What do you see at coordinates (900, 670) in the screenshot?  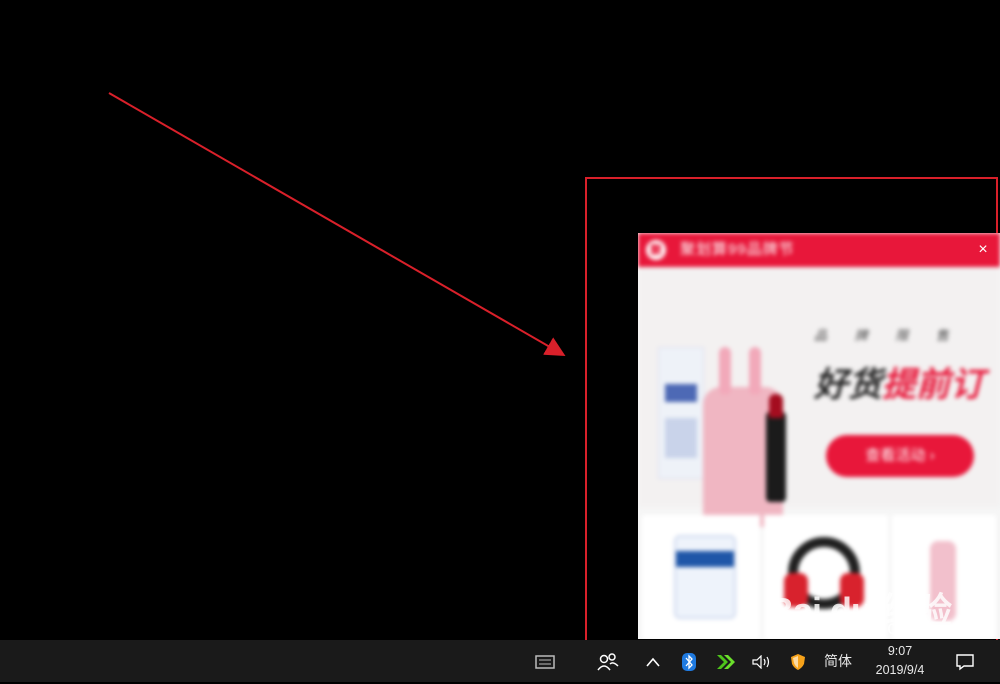 I see `clock-date: 2019/9/4` at bounding box center [900, 670].